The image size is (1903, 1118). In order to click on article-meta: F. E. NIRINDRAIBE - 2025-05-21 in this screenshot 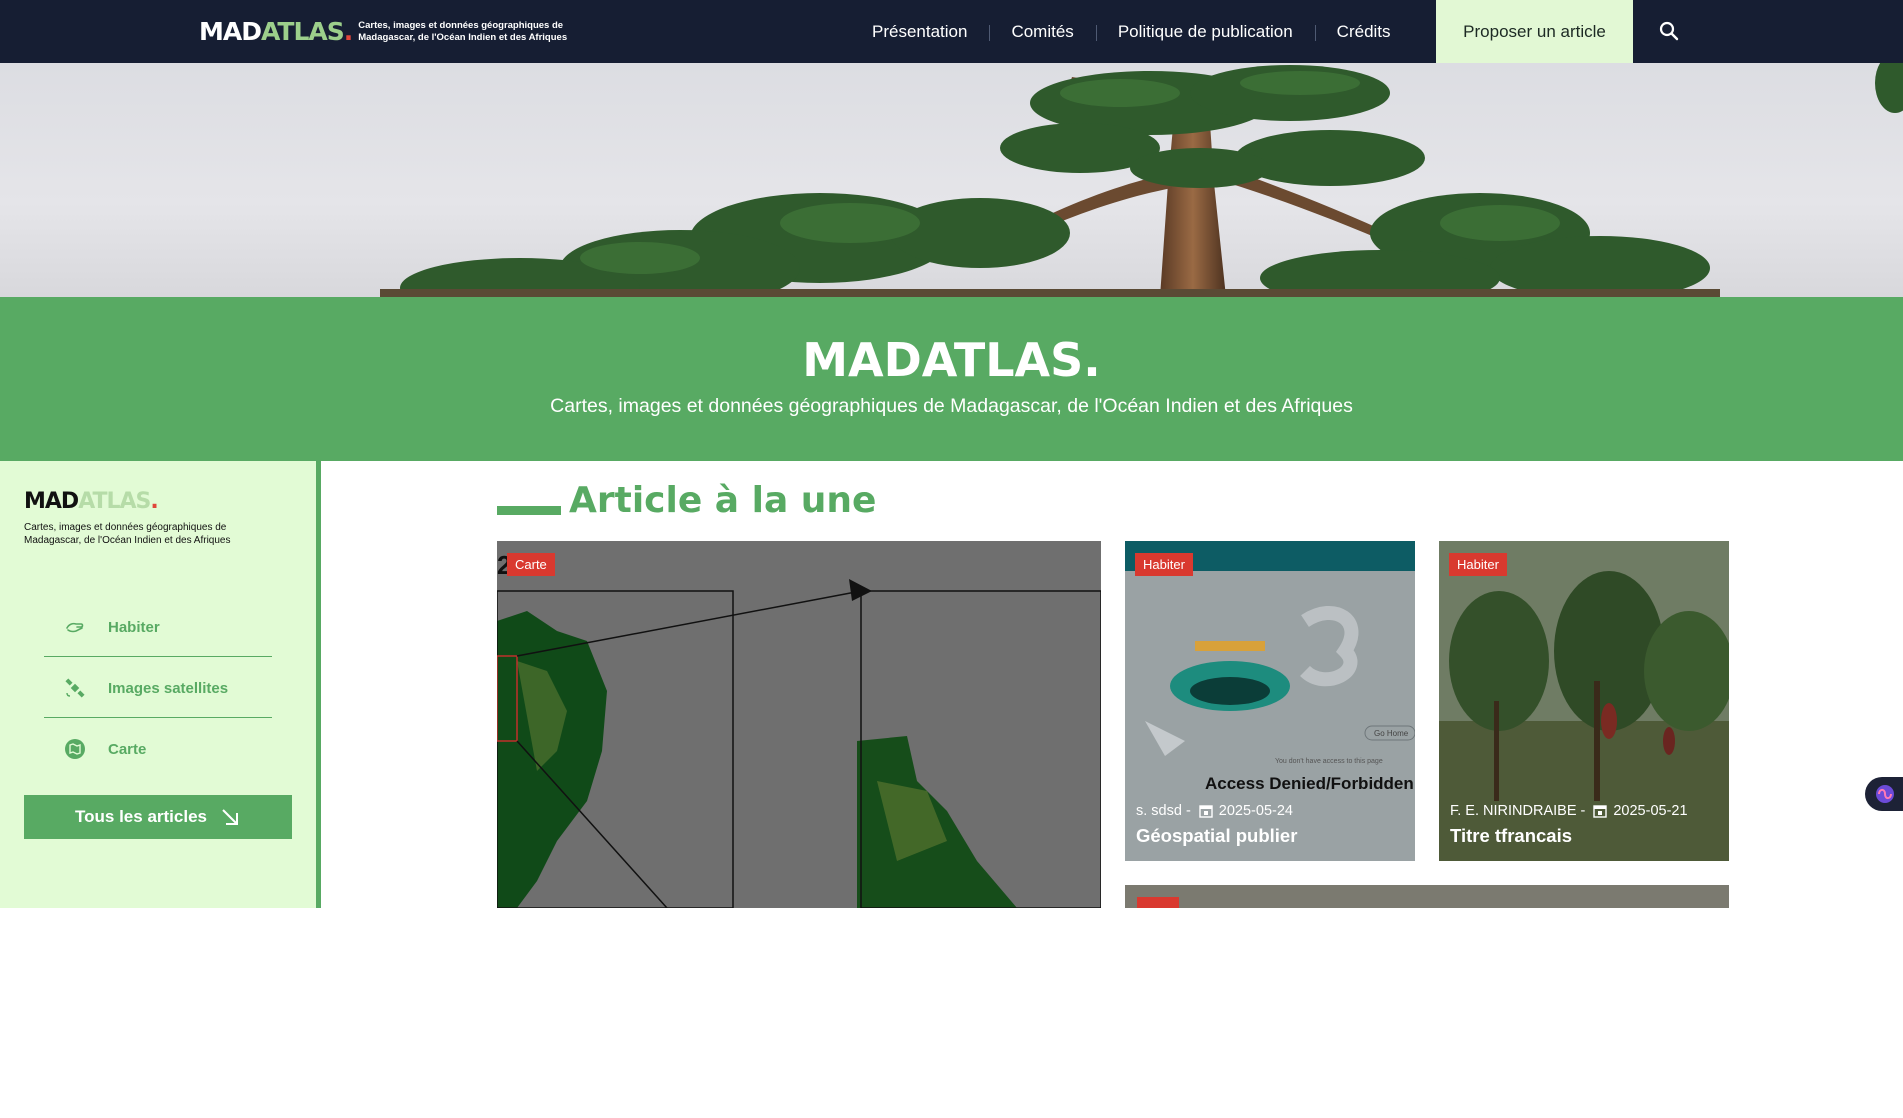, I will do `click(1569, 811)`.